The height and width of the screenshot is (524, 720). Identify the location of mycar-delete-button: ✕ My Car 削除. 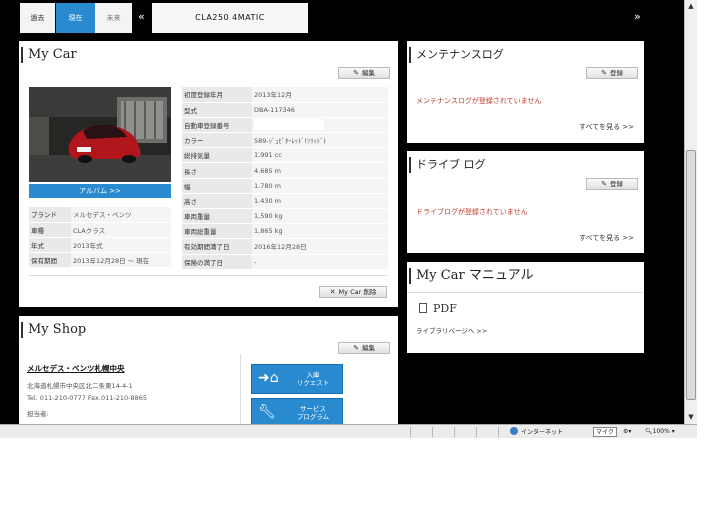
(353, 292).